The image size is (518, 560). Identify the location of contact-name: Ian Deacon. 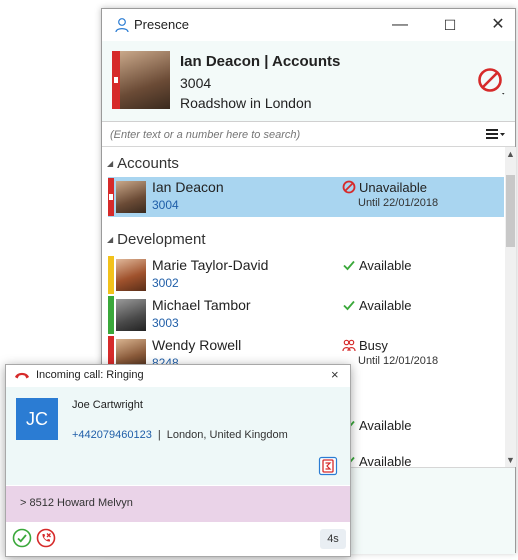
(188, 187).